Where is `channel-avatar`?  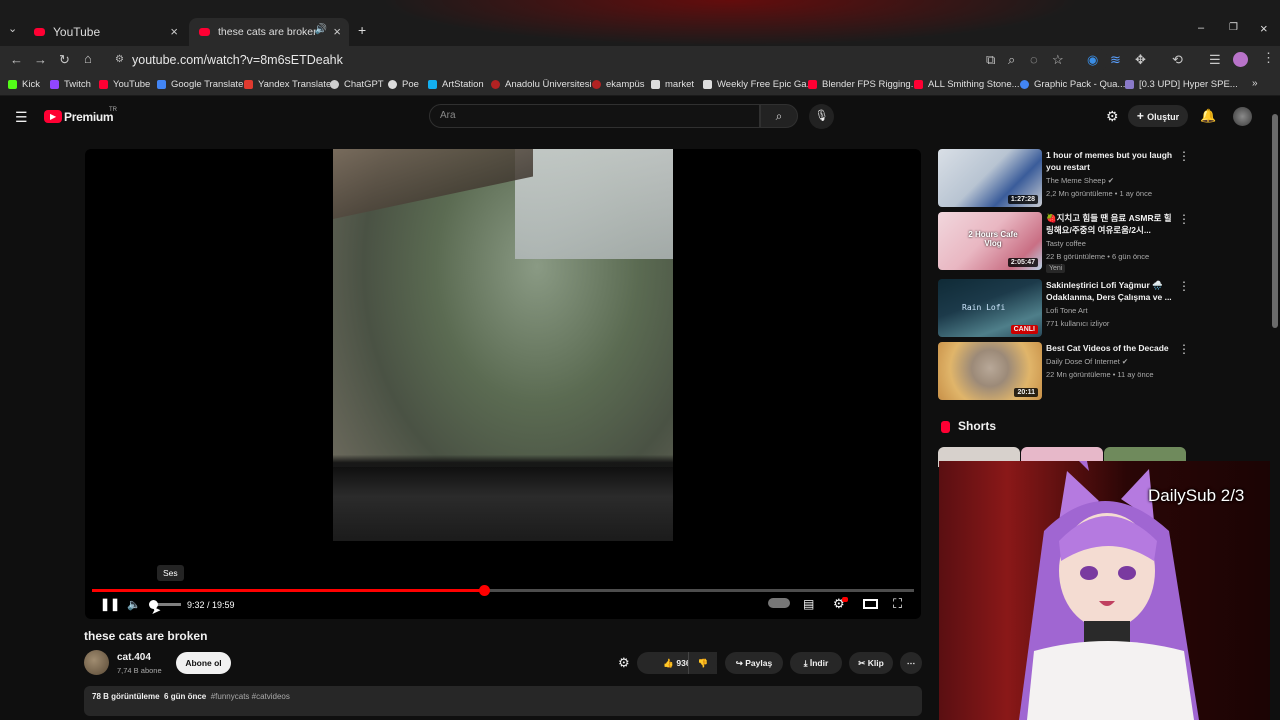
channel-avatar is located at coordinates (96, 662).